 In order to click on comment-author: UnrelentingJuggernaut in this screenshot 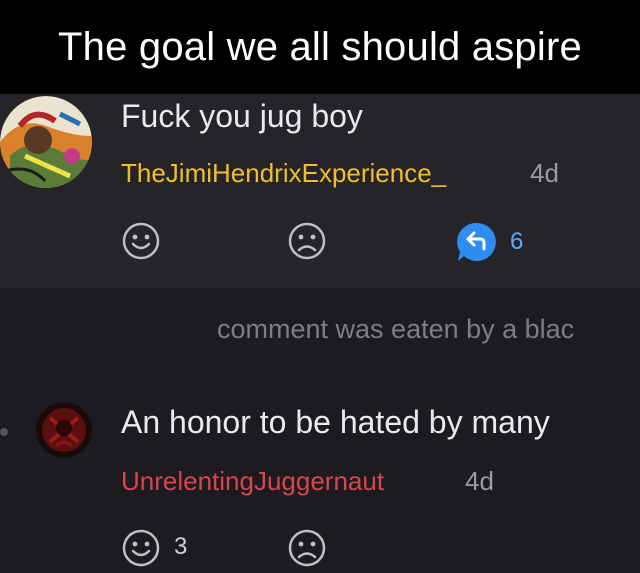, I will do `click(252, 481)`.